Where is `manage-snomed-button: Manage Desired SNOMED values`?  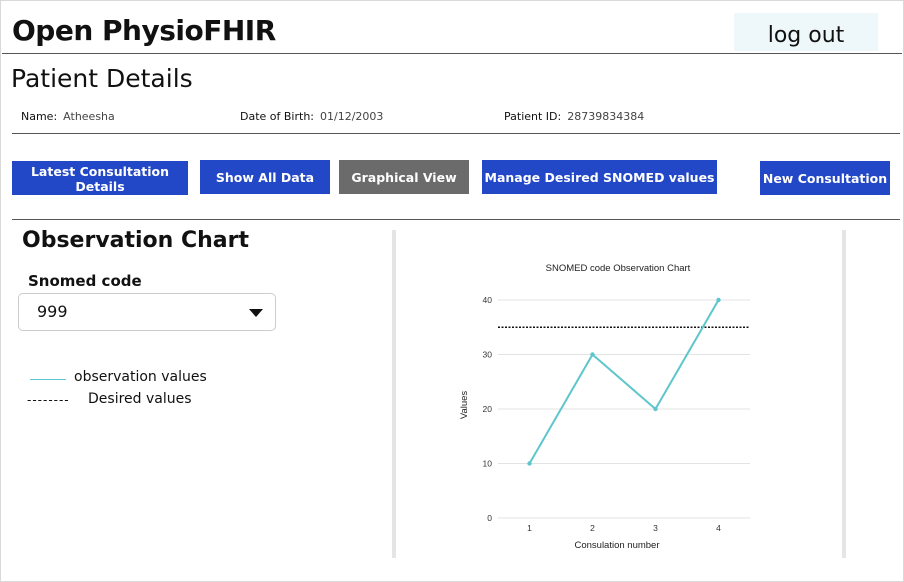
manage-snomed-button: Manage Desired SNOMED values is located at coordinates (599, 177).